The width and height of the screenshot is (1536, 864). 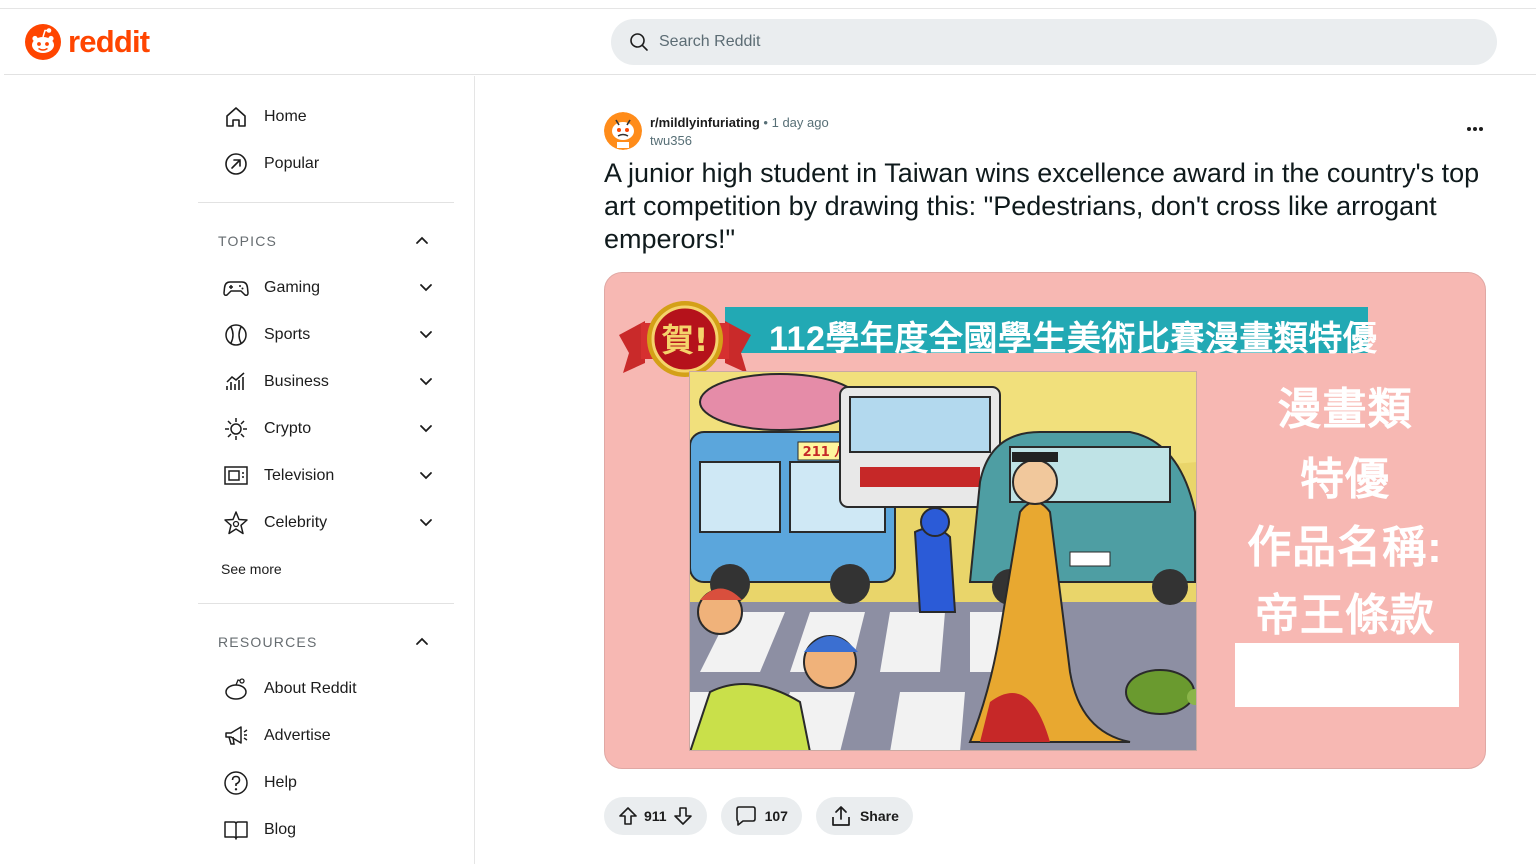 What do you see at coordinates (328, 642) in the screenshot?
I see `resources-section-header: RESOURCES` at bounding box center [328, 642].